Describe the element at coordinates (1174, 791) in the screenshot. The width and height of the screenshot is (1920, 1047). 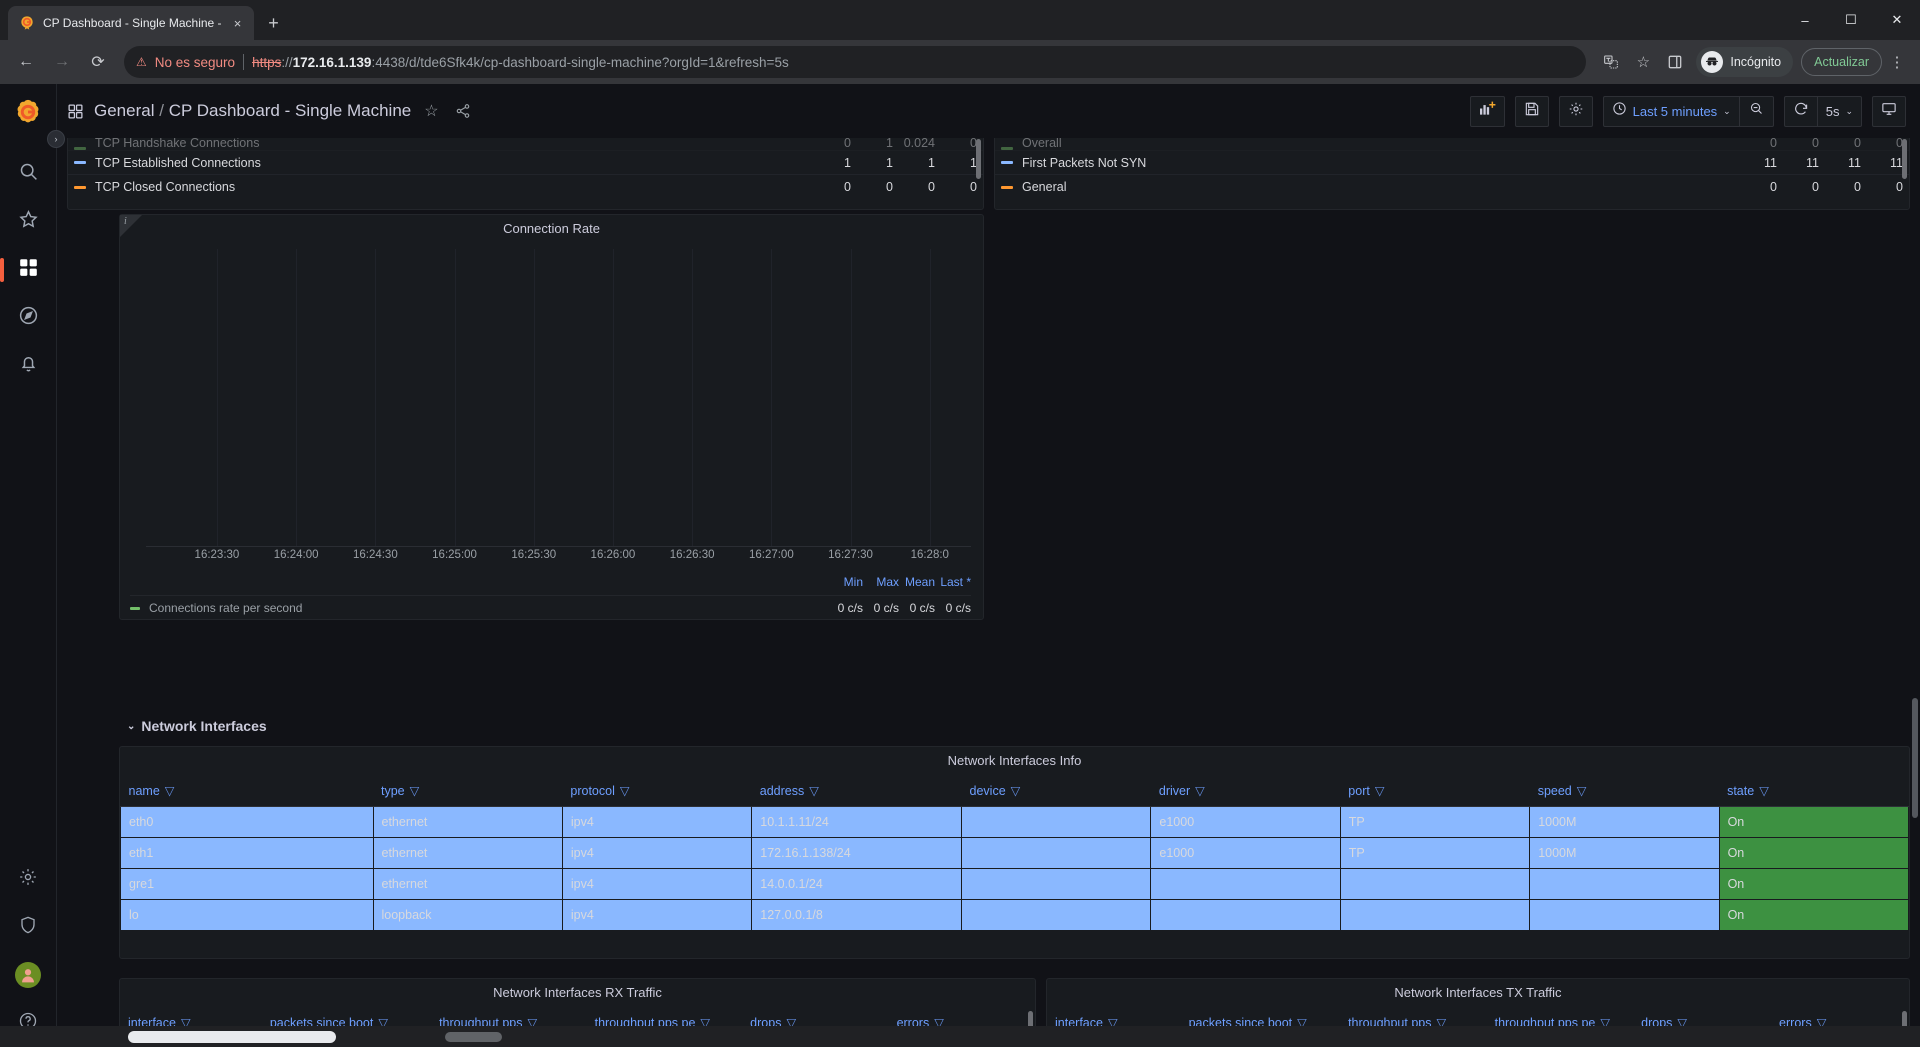
I see `column-label: driver` at that location.